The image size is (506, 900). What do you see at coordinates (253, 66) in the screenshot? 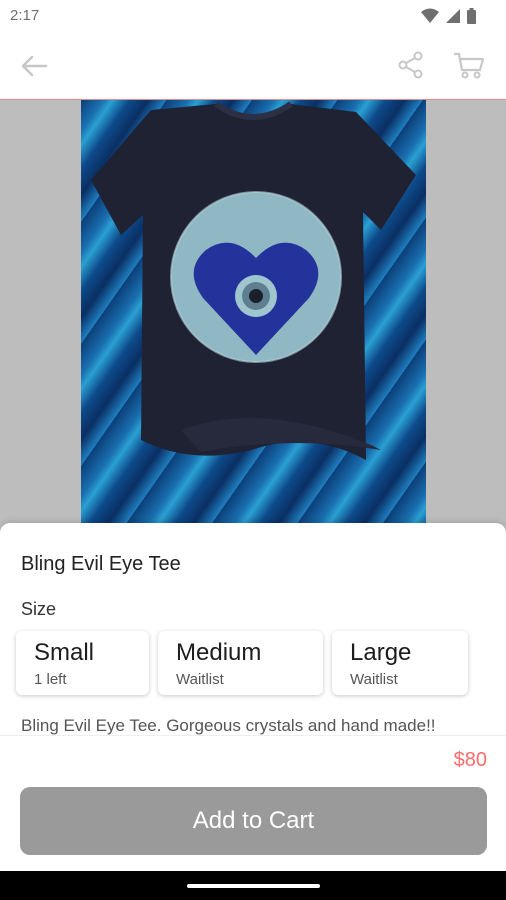
I see `app-toolbar` at bounding box center [253, 66].